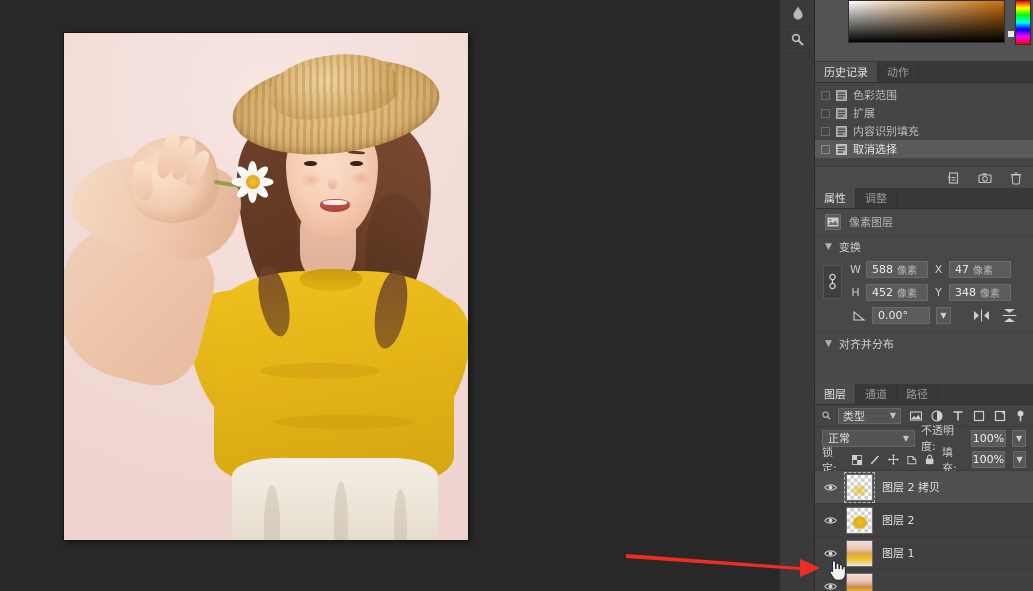 The image size is (1033, 591). What do you see at coordinates (835, 394) in the screenshot?
I see `tab-layers: 图层` at bounding box center [835, 394].